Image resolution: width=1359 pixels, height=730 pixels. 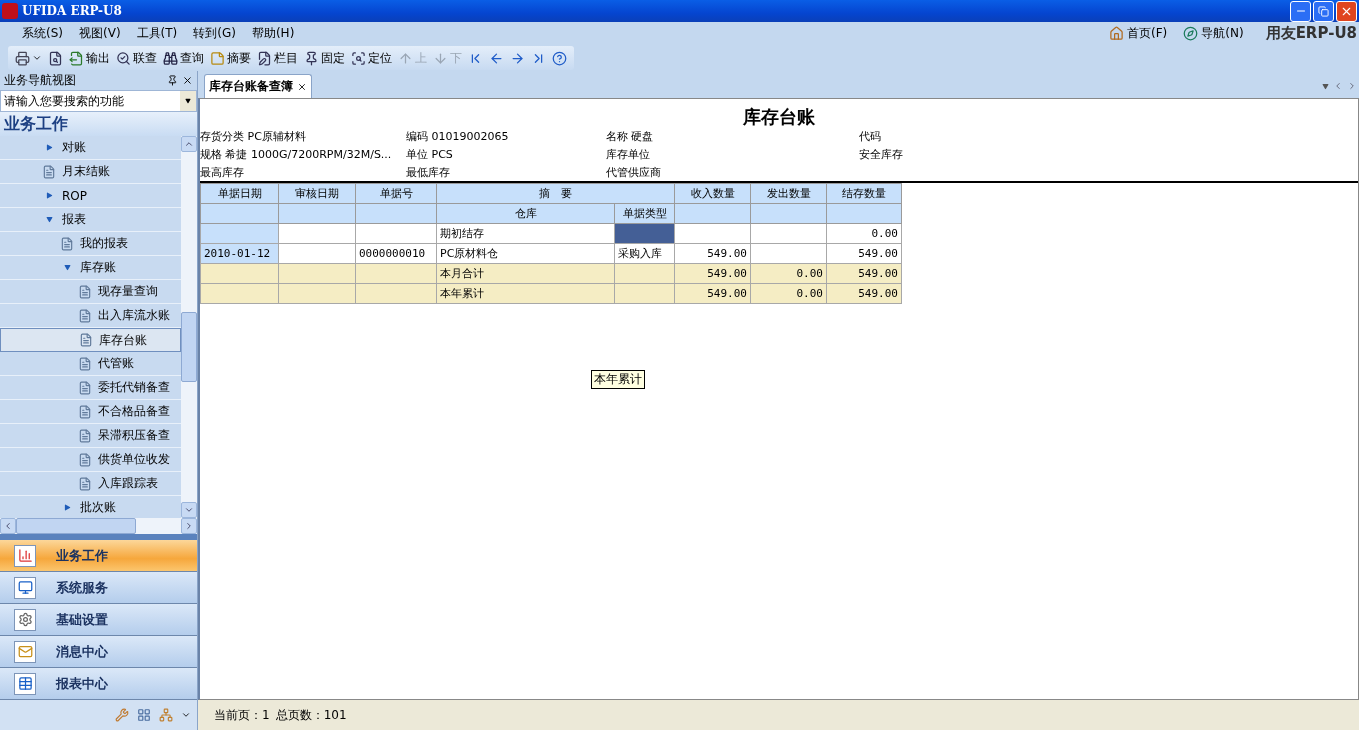 What do you see at coordinates (189, 144) in the screenshot?
I see `scroll-up-icon` at bounding box center [189, 144].